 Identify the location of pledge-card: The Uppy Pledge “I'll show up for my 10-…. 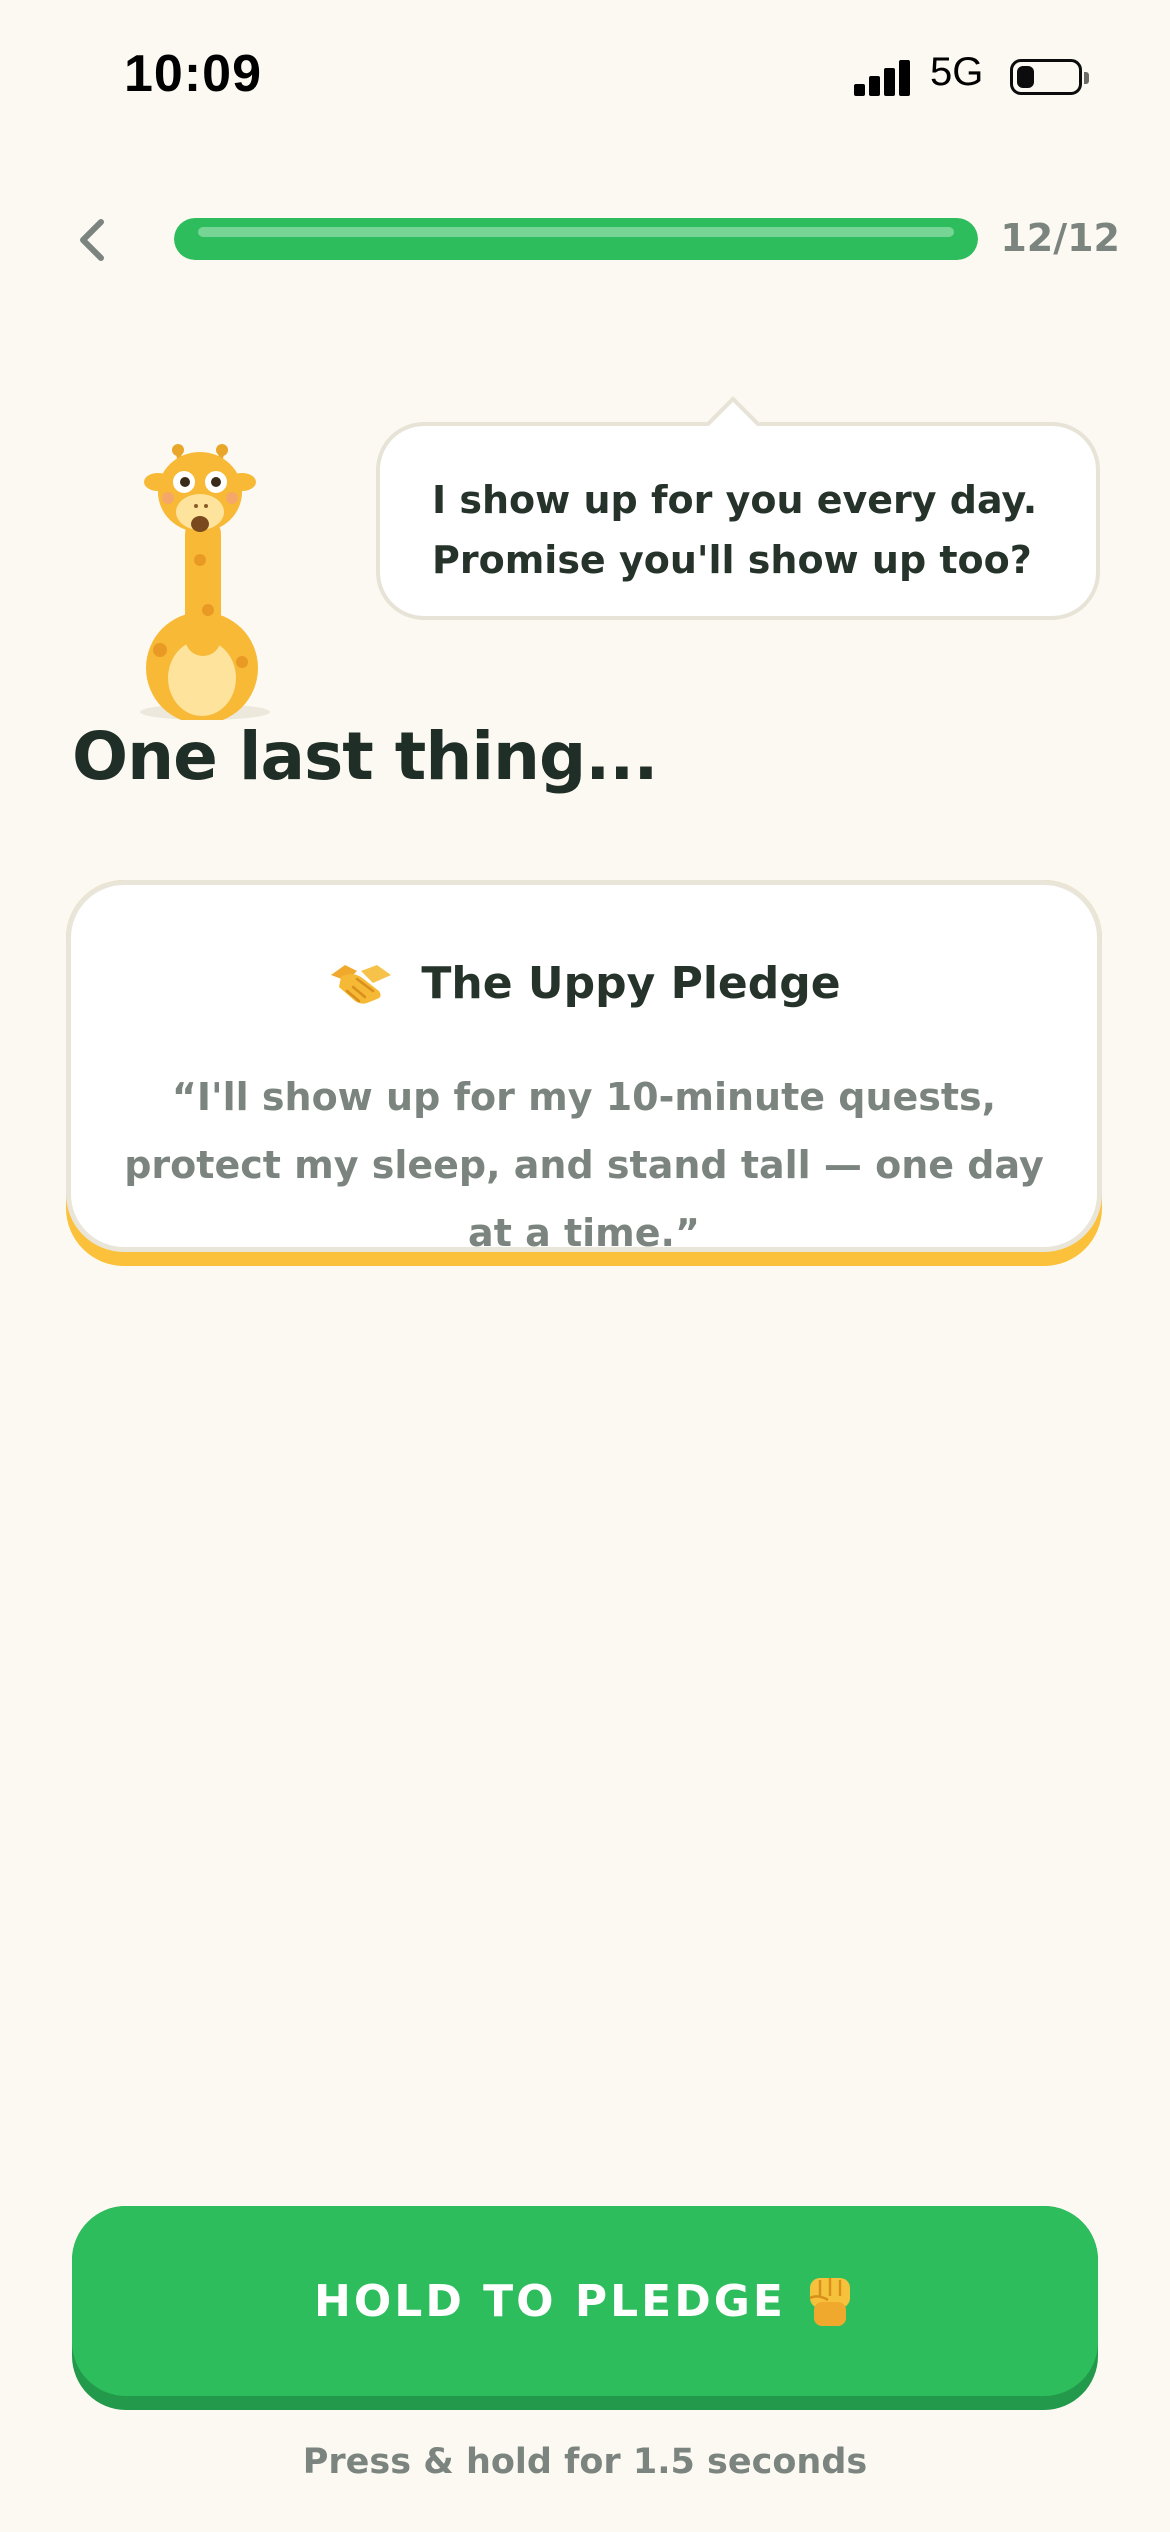
(584, 1073).